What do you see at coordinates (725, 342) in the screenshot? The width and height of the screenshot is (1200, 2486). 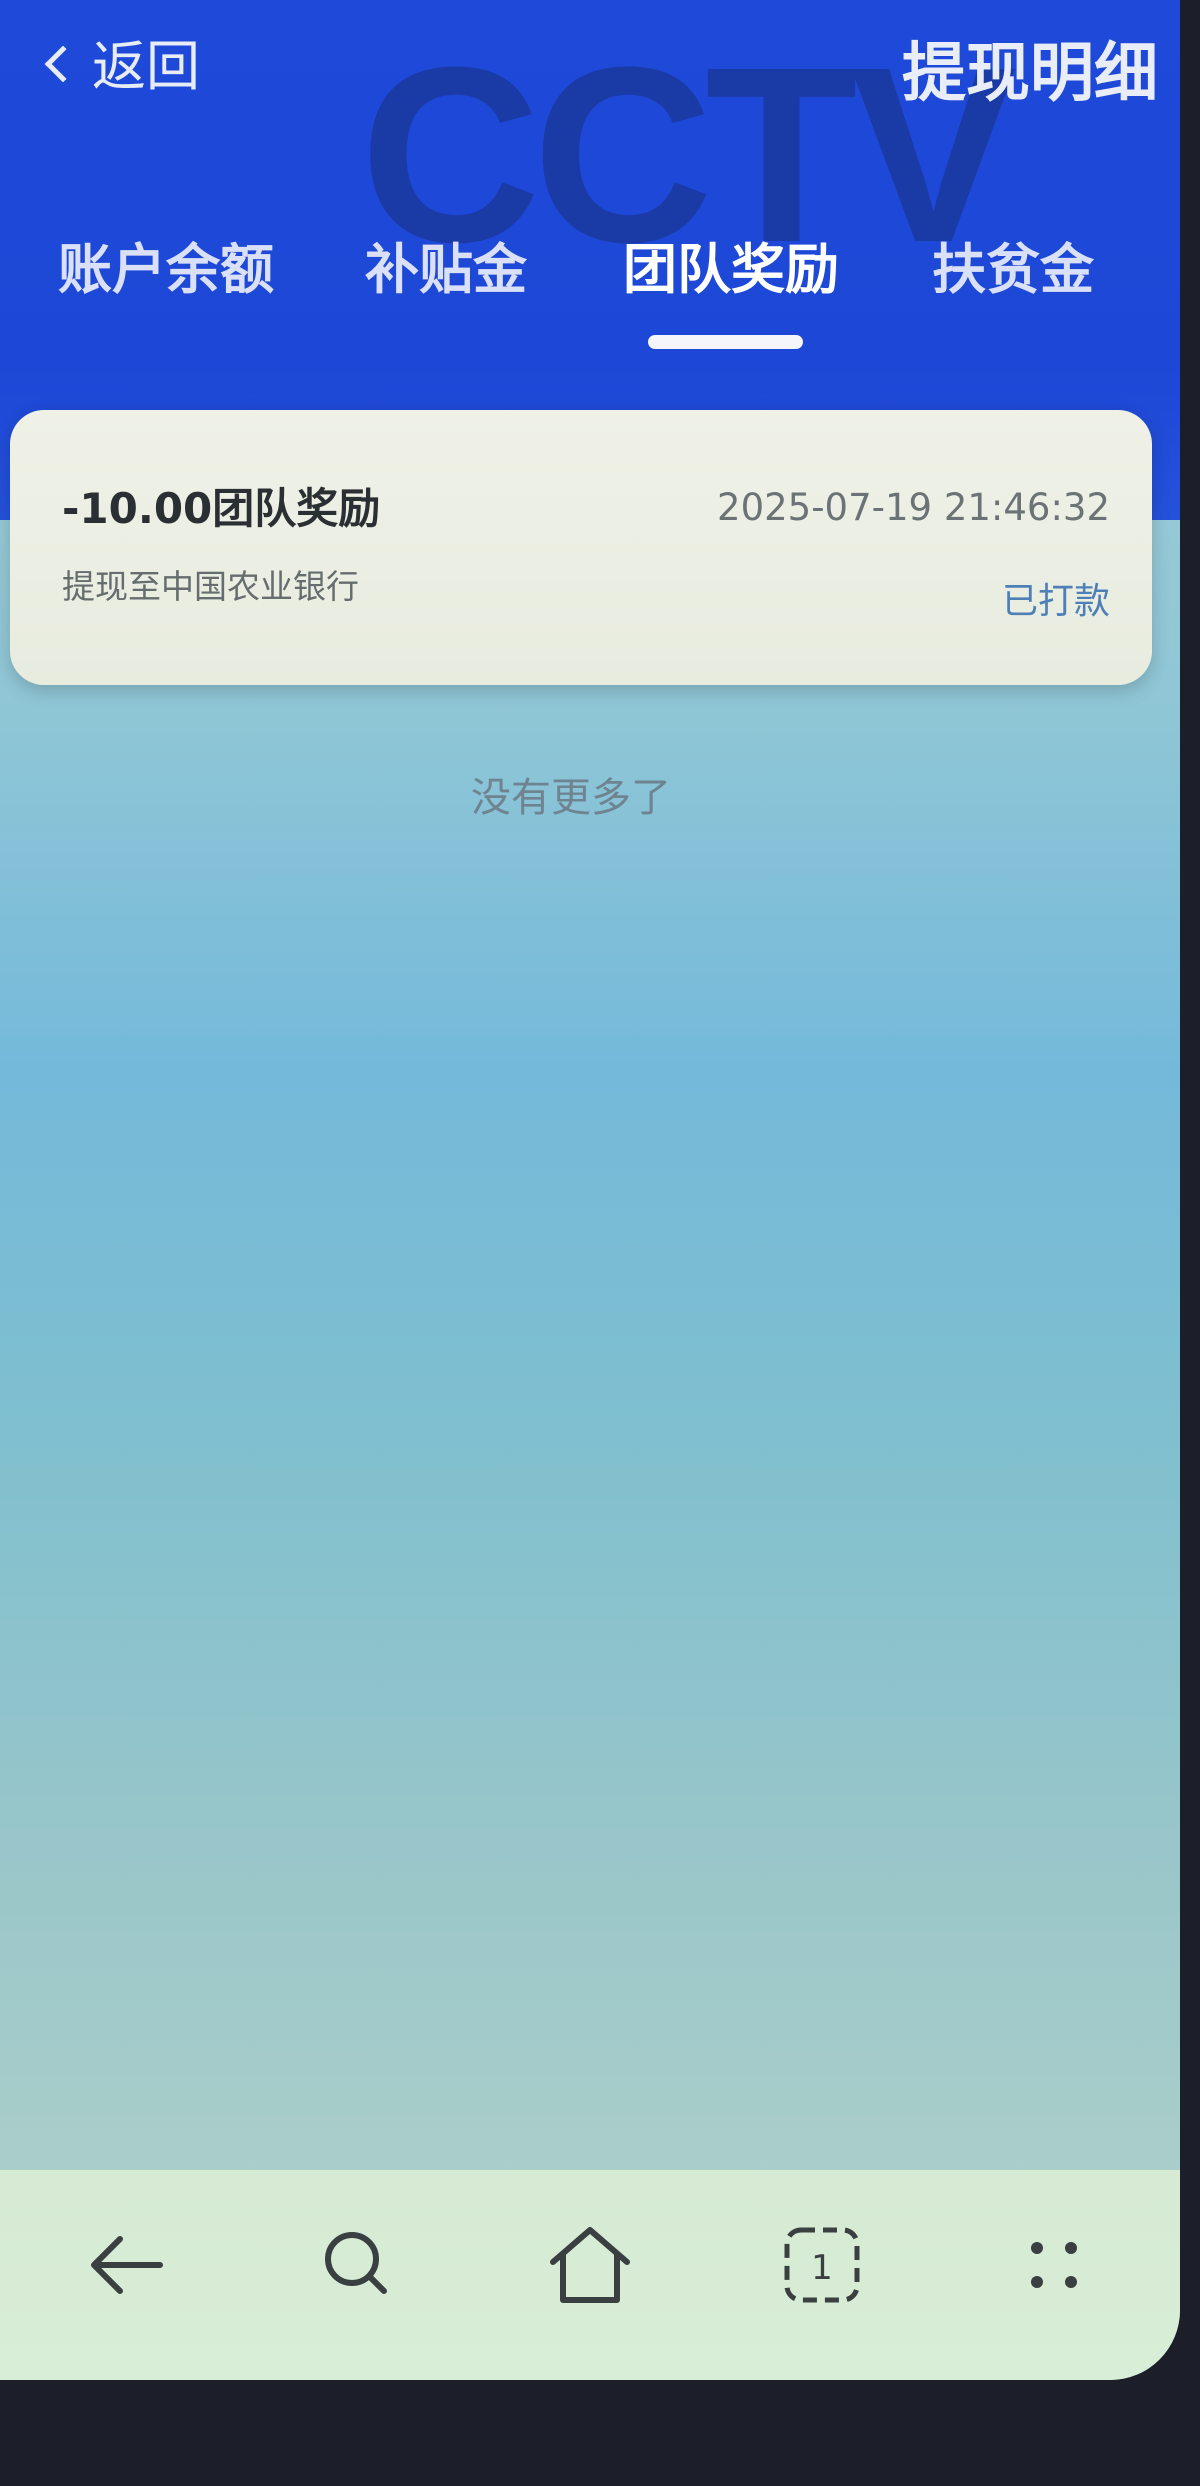 I see `active-tab-indicator` at bounding box center [725, 342].